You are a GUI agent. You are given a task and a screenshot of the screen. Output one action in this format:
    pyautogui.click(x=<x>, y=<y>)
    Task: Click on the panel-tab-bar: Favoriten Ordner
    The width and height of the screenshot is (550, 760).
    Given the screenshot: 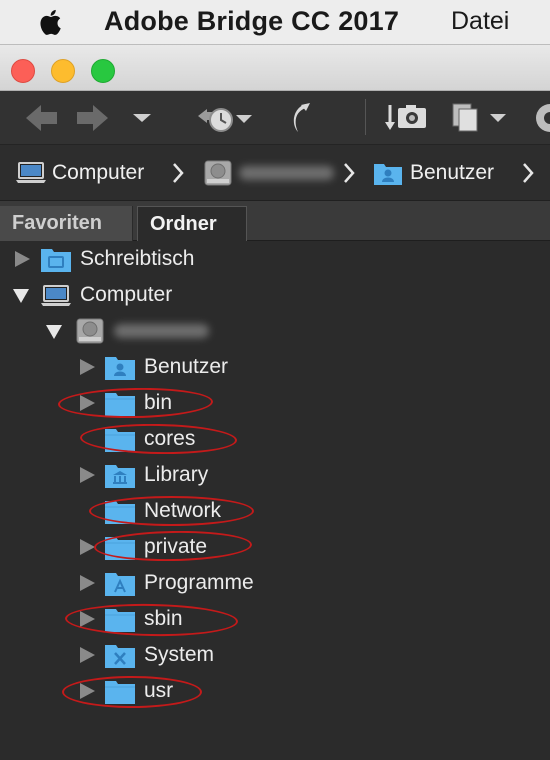 What is the action you would take?
    pyautogui.click(x=275, y=221)
    